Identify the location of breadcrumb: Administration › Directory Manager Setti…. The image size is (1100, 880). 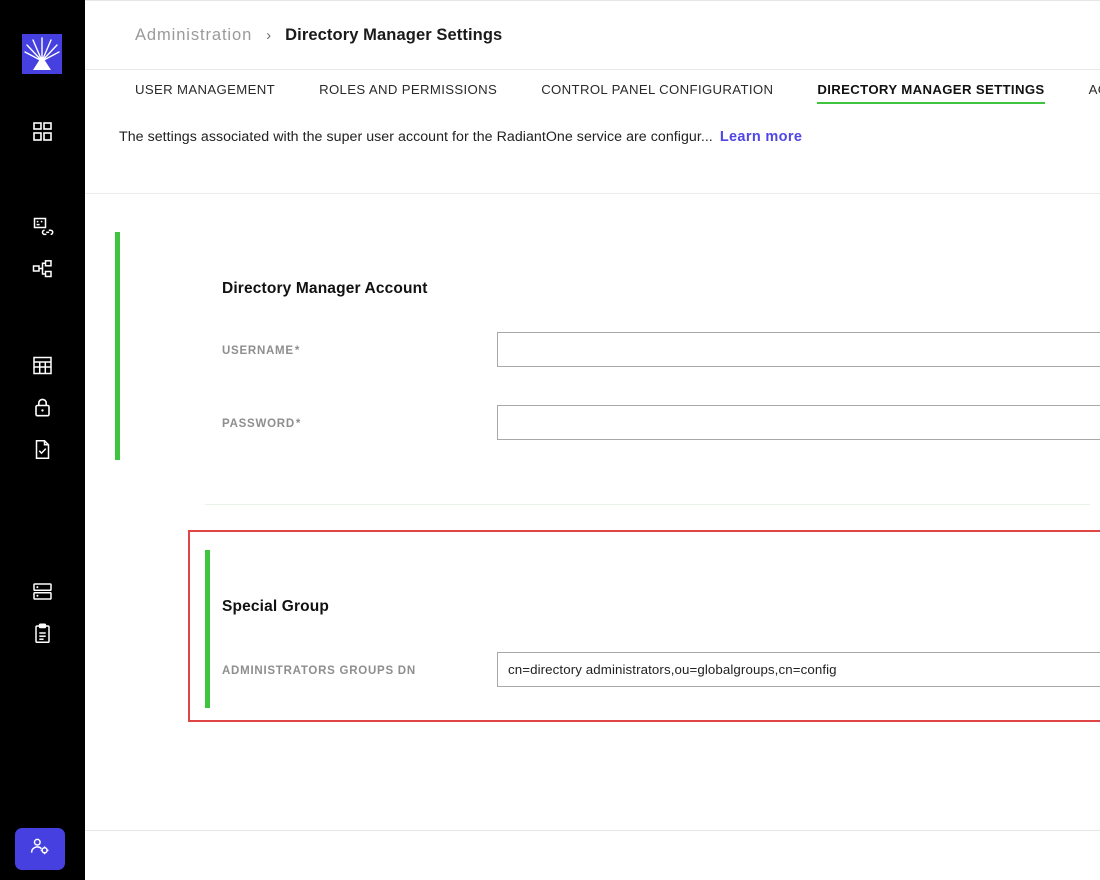
(318, 35).